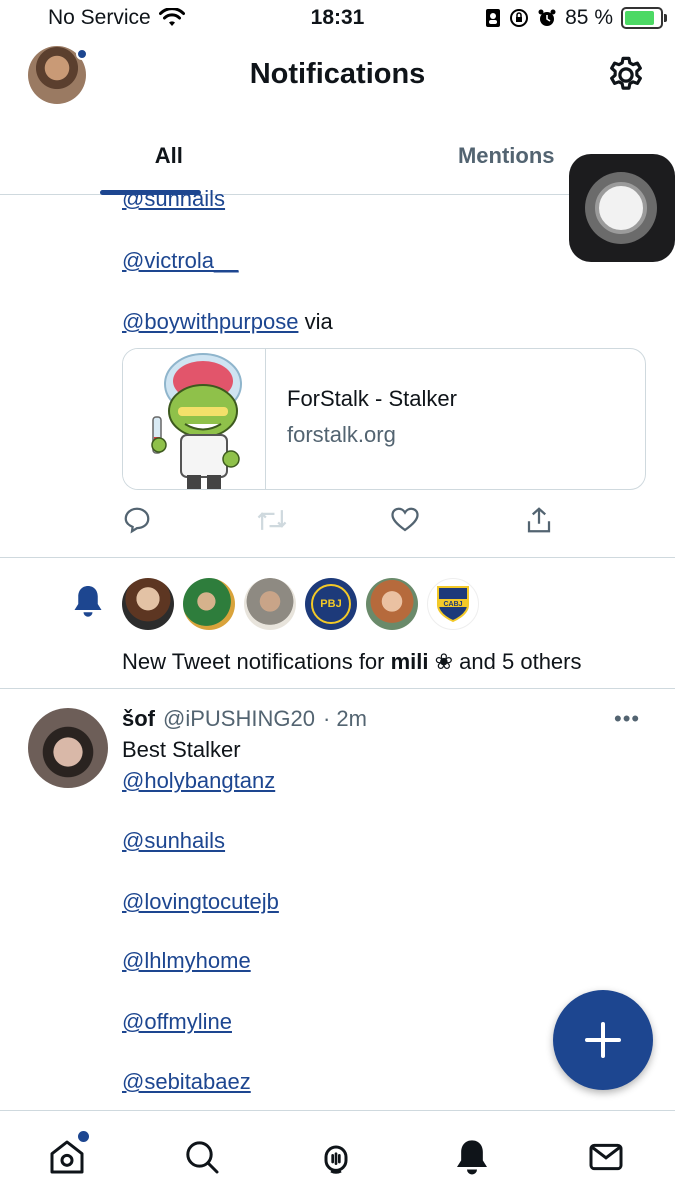 This screenshot has width=675, height=1200. I want to click on notification-avatars: PBJ CABJ, so click(300, 604).